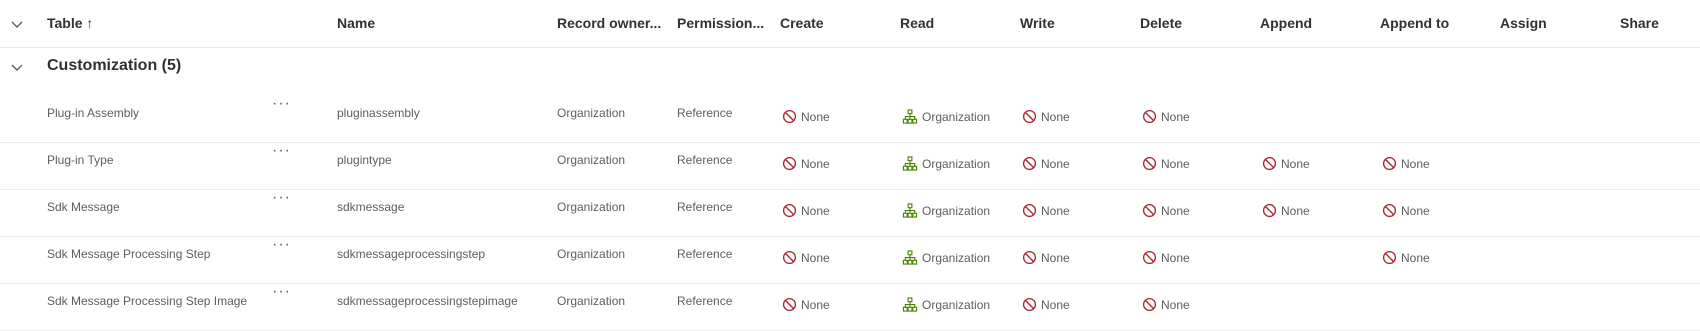 Image resolution: width=1700 pixels, height=331 pixels. What do you see at coordinates (850, 71) in the screenshot?
I see `group-header` at bounding box center [850, 71].